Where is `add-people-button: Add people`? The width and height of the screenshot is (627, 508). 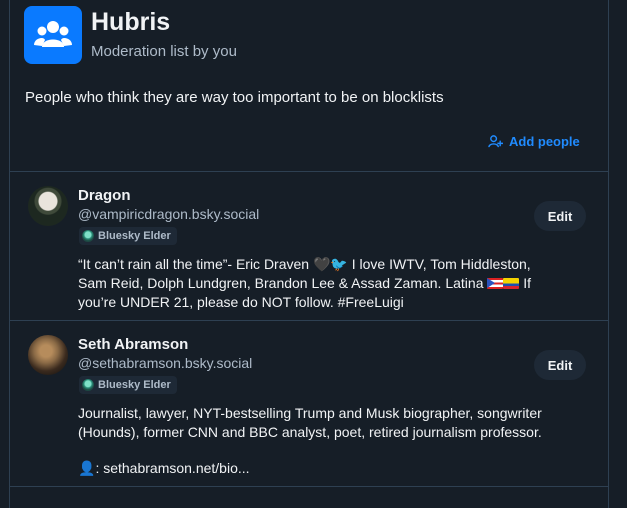 add-people-button: Add people is located at coordinates (534, 141).